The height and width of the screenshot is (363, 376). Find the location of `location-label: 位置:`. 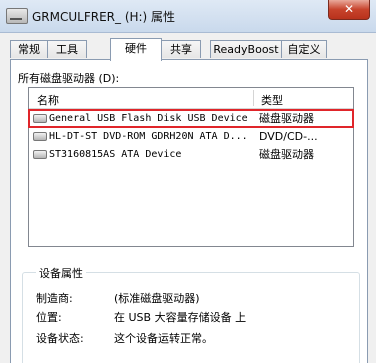

location-label: 位置: is located at coordinates (49, 317).